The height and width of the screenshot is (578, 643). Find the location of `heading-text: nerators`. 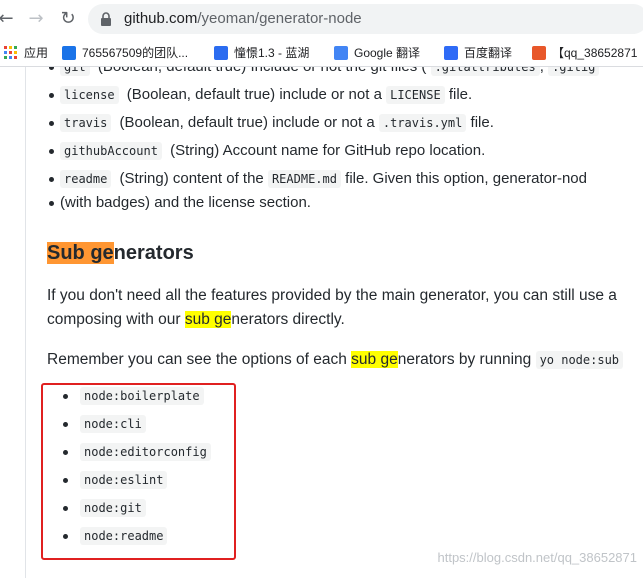

heading-text: nerators is located at coordinates (153, 253).